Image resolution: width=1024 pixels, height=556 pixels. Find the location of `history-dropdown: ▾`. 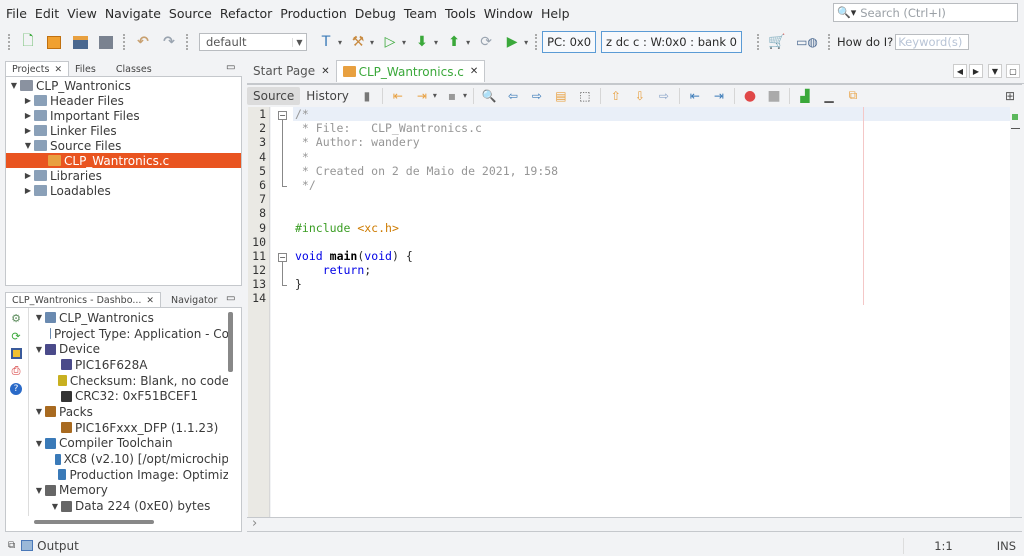

history-dropdown: ▾ is located at coordinates (465, 95).